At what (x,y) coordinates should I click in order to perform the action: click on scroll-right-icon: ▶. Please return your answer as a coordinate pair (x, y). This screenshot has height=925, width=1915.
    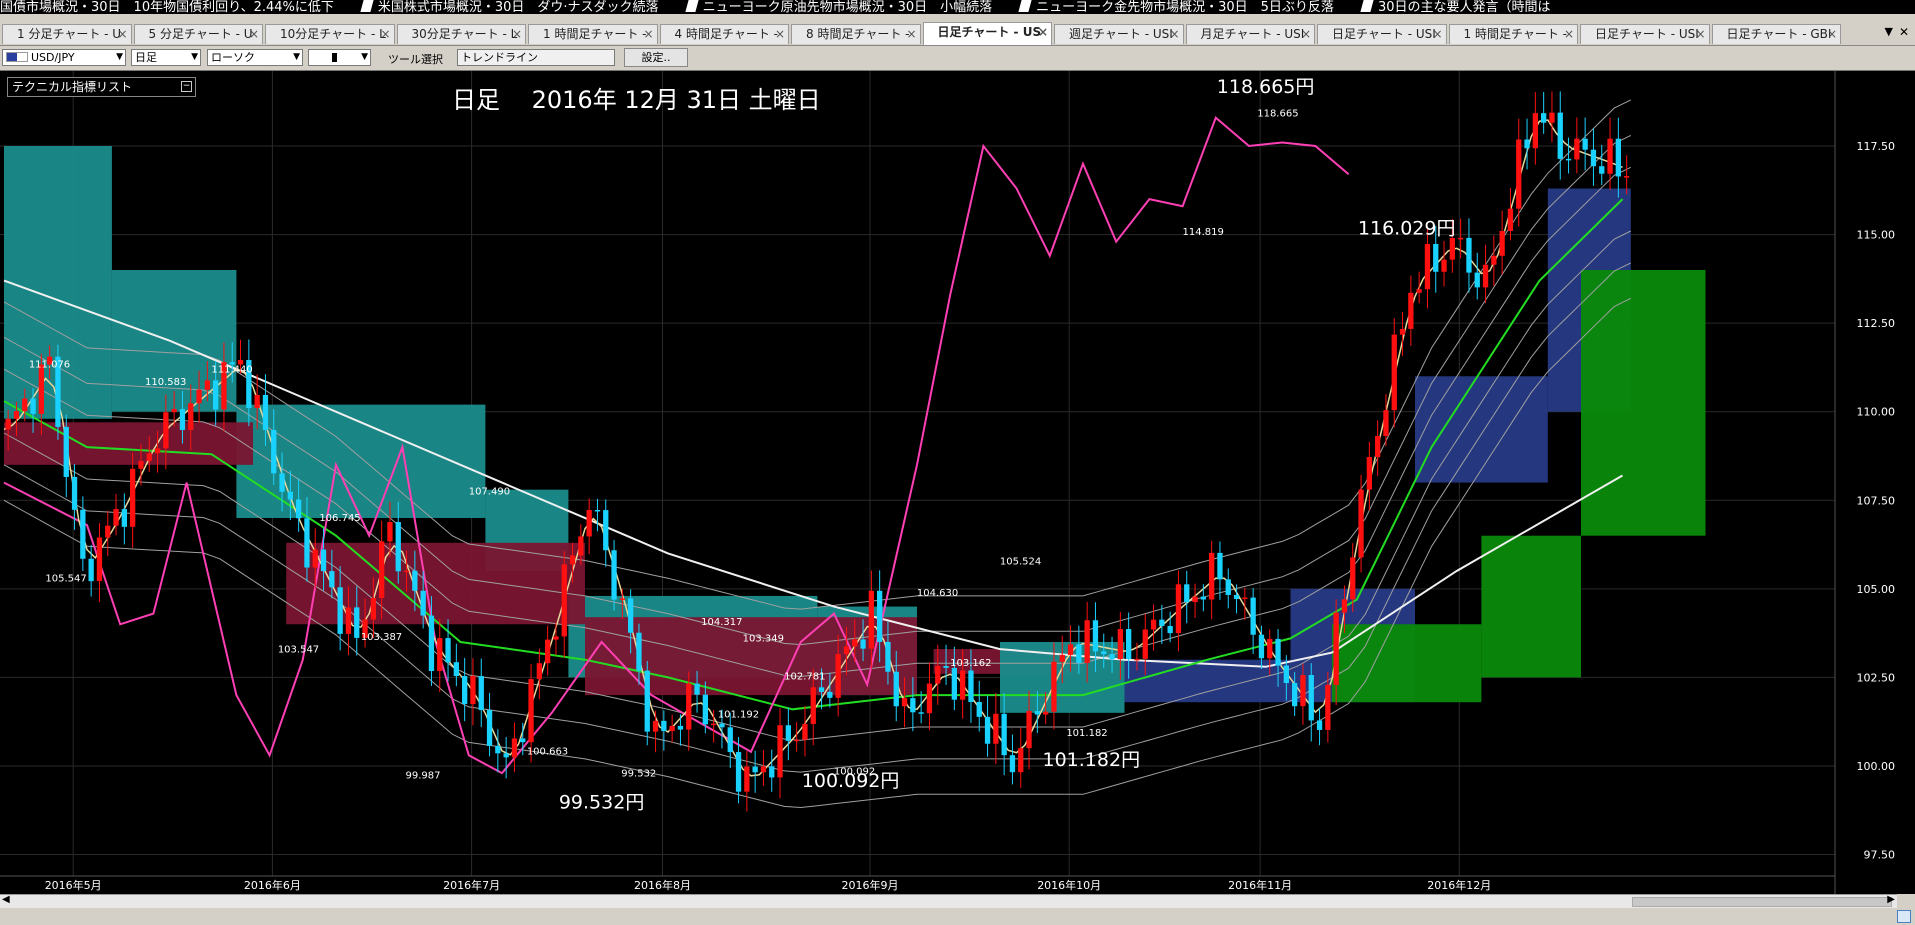
    Looking at the image, I should click on (1891, 899).